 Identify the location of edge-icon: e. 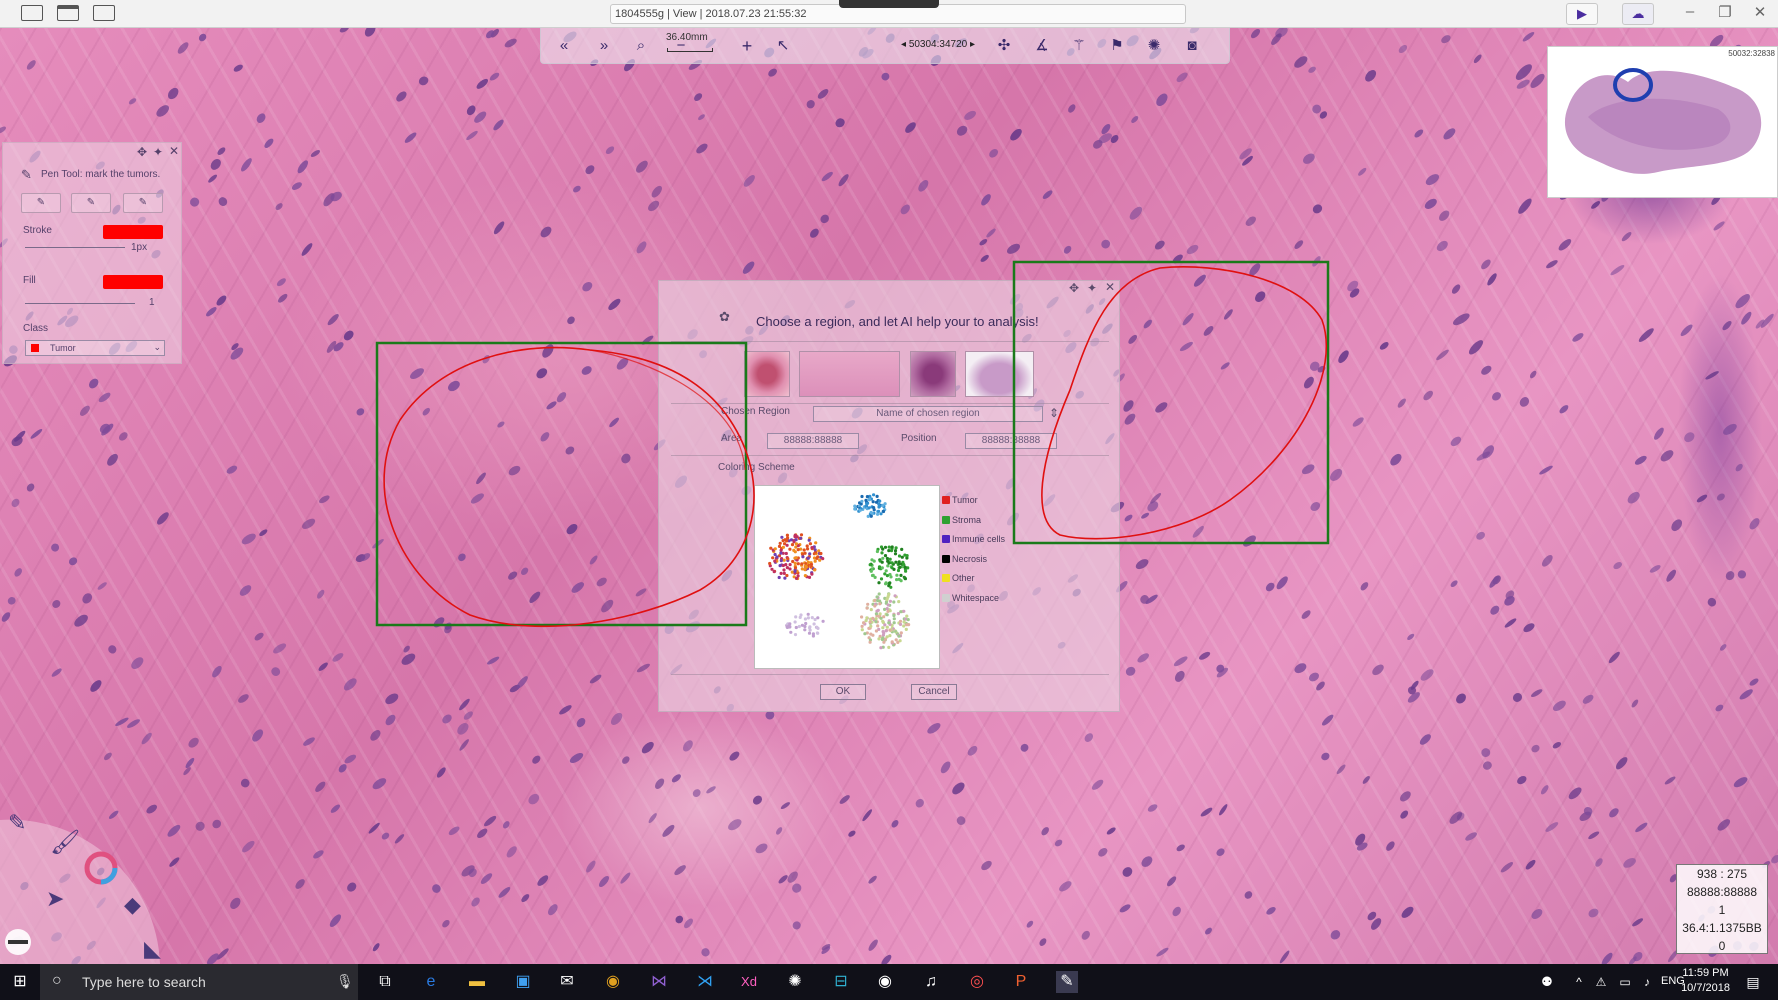
(431, 982).